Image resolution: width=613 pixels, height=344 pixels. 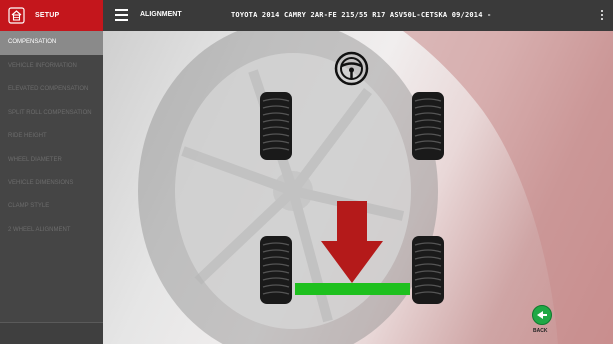 What do you see at coordinates (352, 289) in the screenshot?
I see `position-indicator-bar` at bounding box center [352, 289].